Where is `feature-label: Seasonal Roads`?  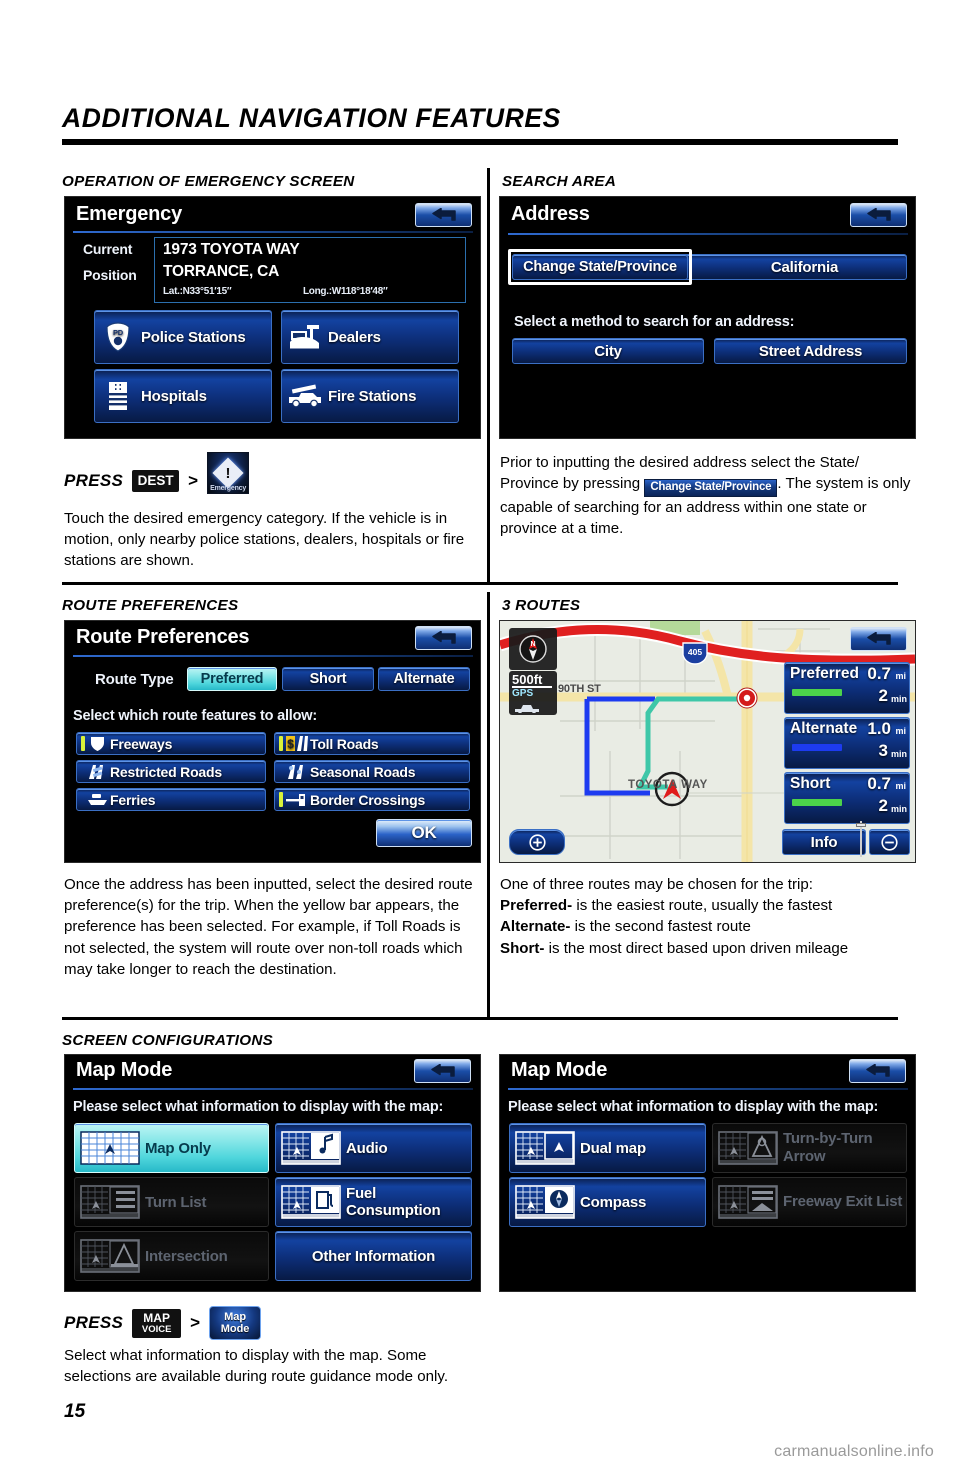
feature-label: Seasonal Roads is located at coordinates (363, 771).